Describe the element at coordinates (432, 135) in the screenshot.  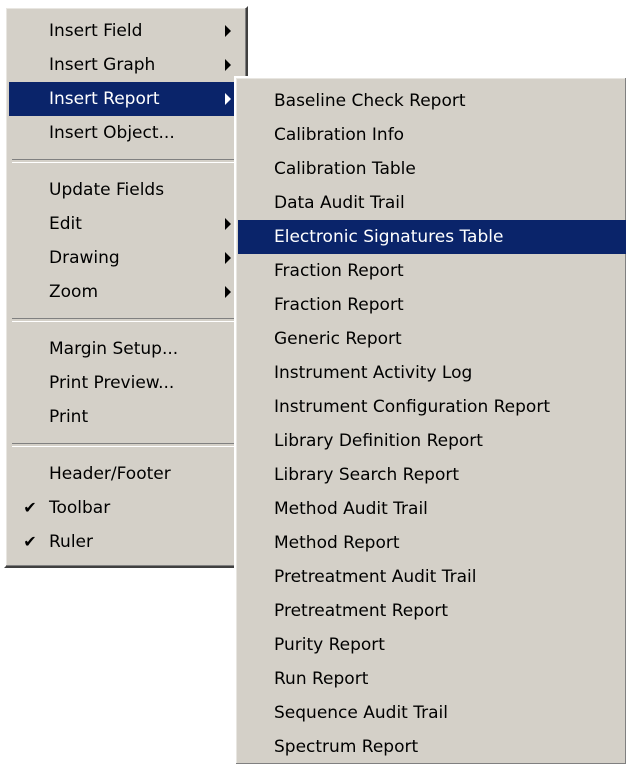
I see `submenu-item-calibration-info: Calibration Info` at that location.